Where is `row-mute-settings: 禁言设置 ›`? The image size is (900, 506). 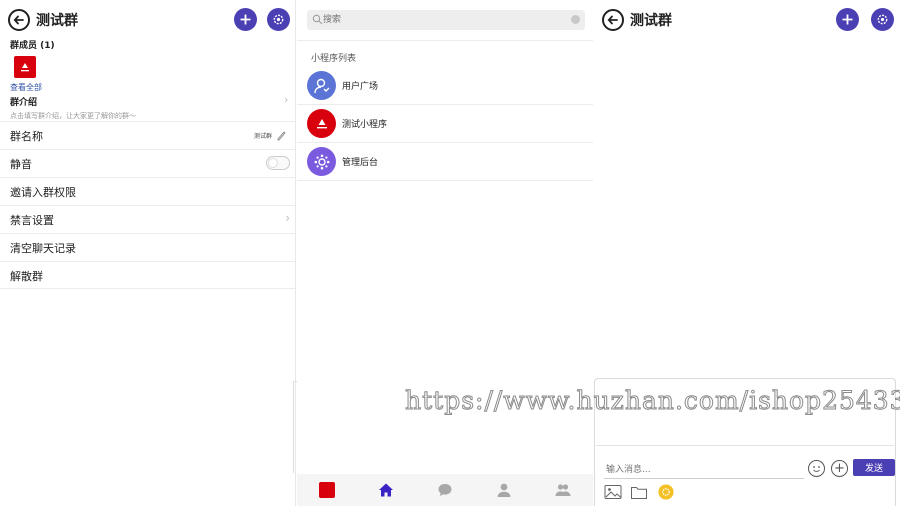 row-mute-settings: 禁言设置 › is located at coordinates (147, 219).